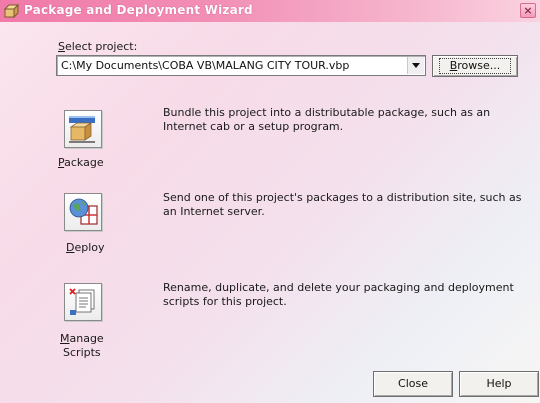  I want to click on window-title: Package and Deployment Wizard, so click(138, 10).